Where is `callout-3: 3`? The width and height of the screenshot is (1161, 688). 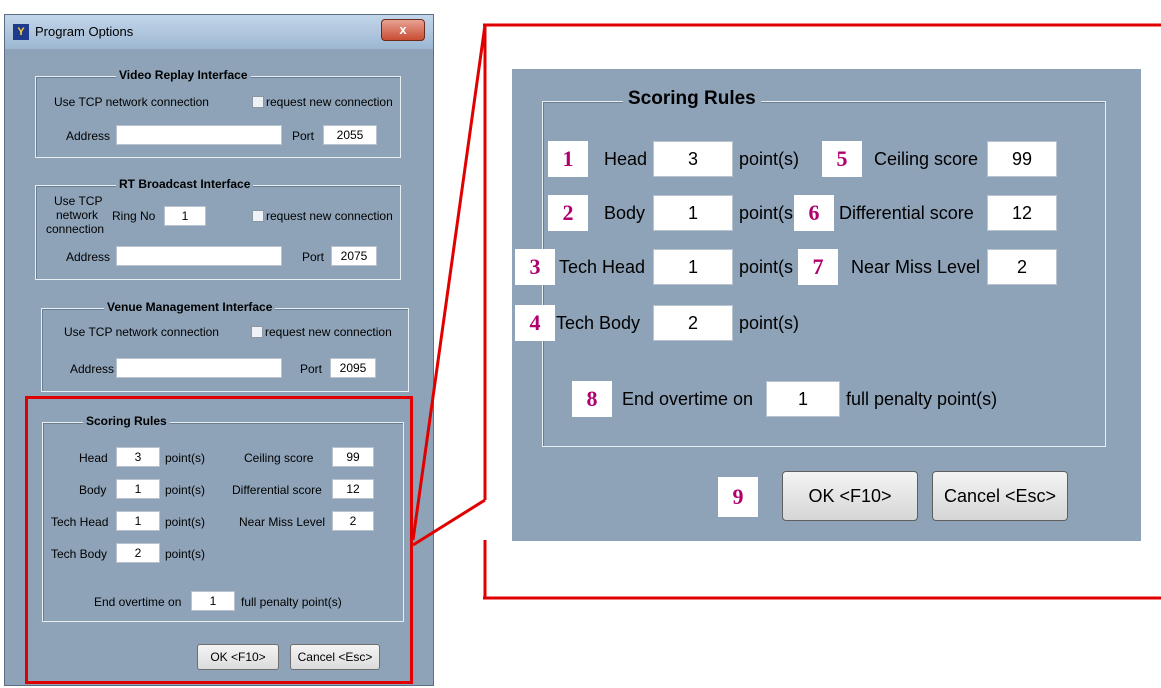
callout-3: 3 is located at coordinates (535, 267).